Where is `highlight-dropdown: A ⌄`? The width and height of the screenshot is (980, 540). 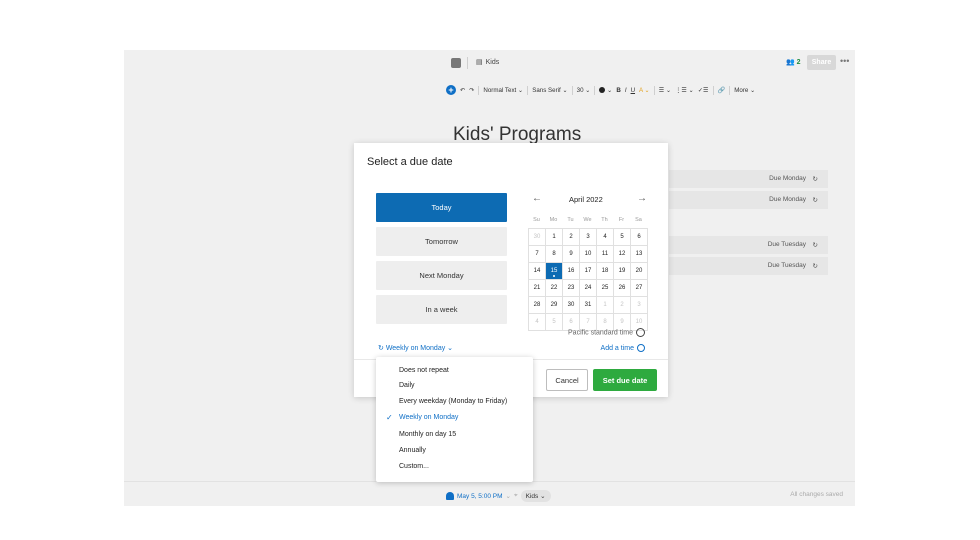
highlight-dropdown: A ⌄ is located at coordinates (644, 90).